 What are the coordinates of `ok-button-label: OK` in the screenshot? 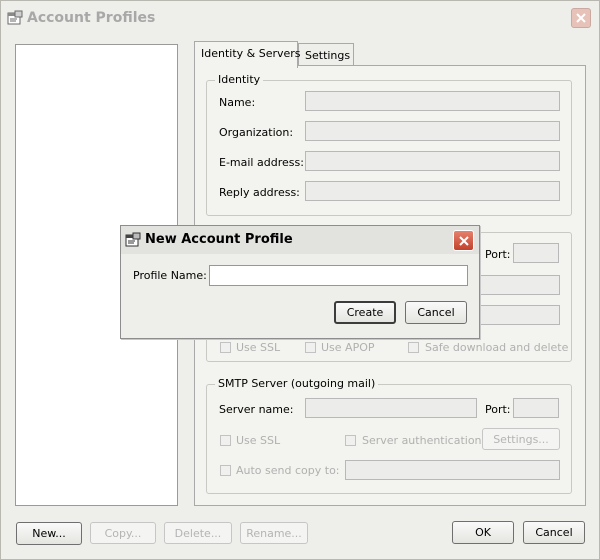 It's located at (483, 532).